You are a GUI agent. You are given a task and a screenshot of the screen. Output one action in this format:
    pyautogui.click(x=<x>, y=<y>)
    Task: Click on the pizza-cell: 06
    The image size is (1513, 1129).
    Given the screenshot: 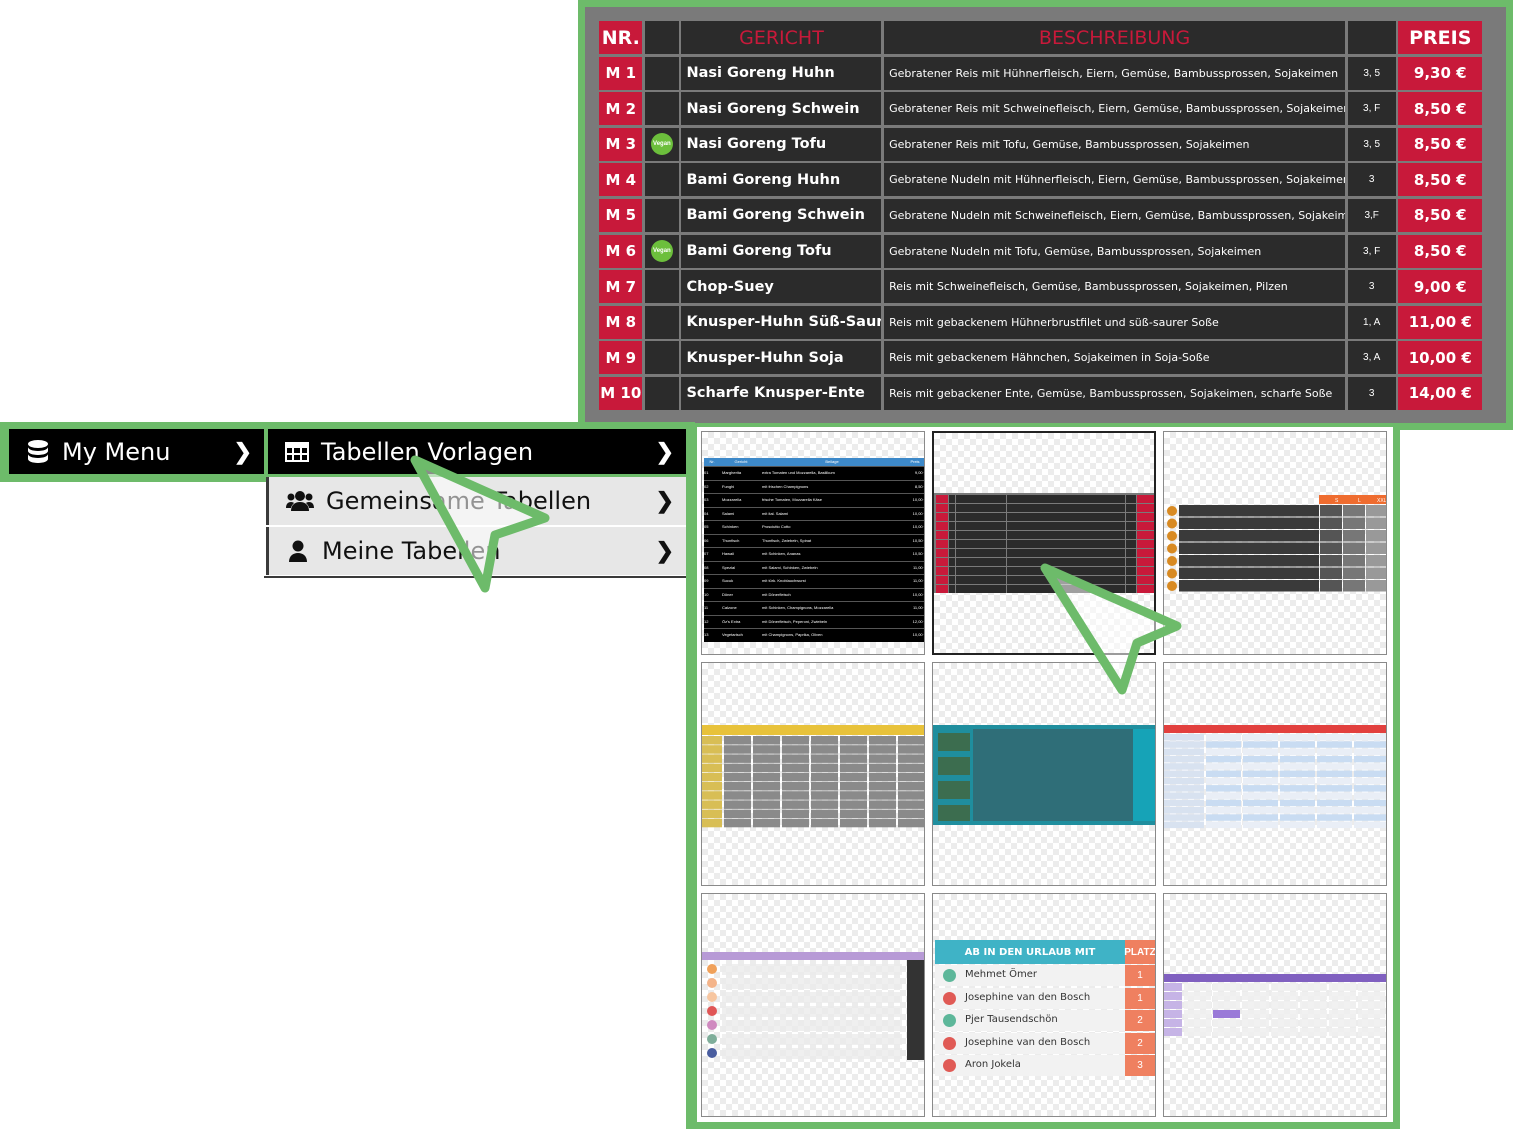 What is the action you would take?
    pyautogui.click(x=706, y=540)
    